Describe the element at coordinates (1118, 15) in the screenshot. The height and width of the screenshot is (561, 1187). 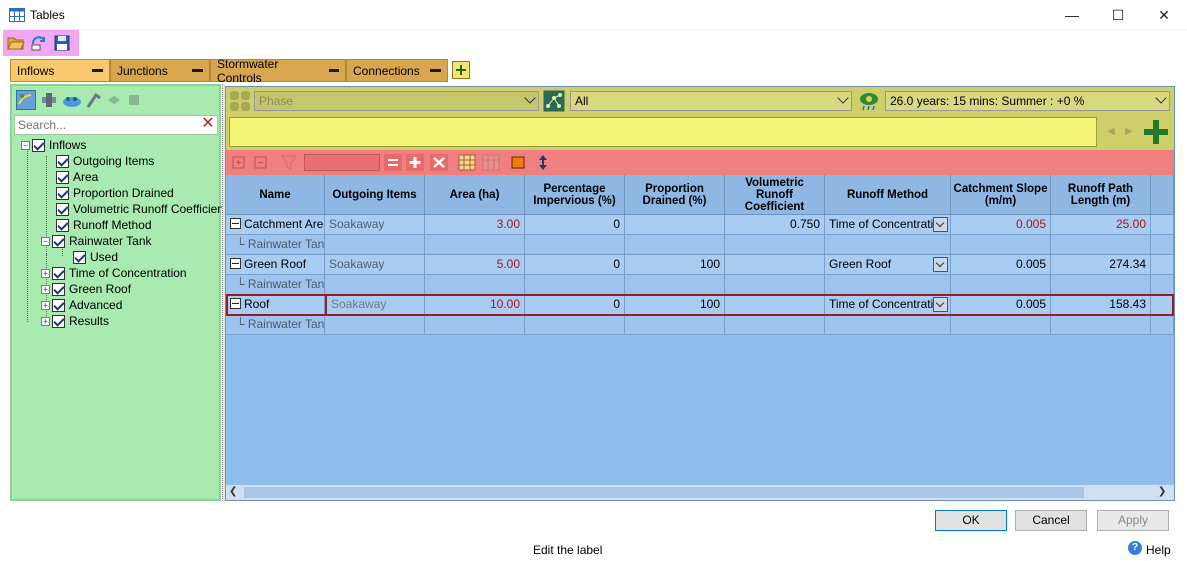
I see `maximize-button: ☐` at that location.